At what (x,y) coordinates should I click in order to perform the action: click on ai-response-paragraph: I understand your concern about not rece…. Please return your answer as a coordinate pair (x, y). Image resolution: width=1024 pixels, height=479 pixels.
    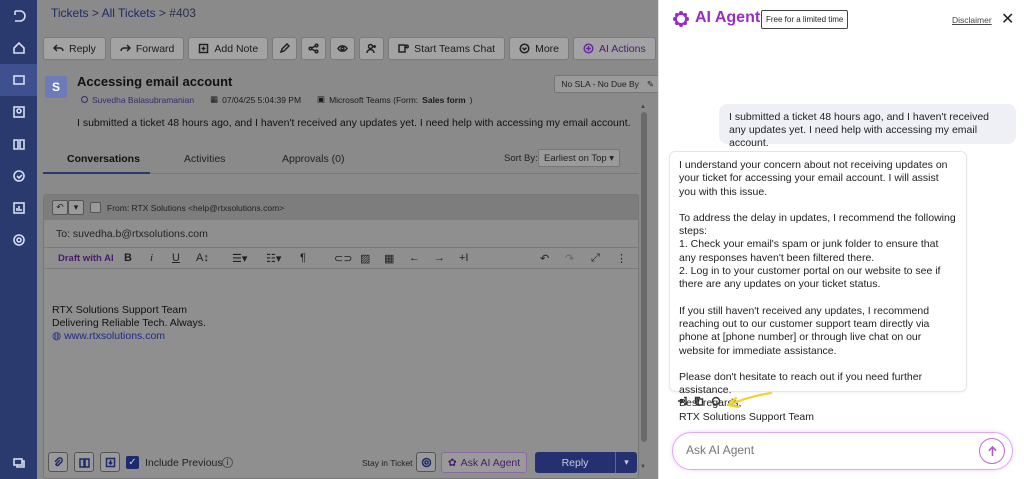
    Looking at the image, I should click on (813, 178).